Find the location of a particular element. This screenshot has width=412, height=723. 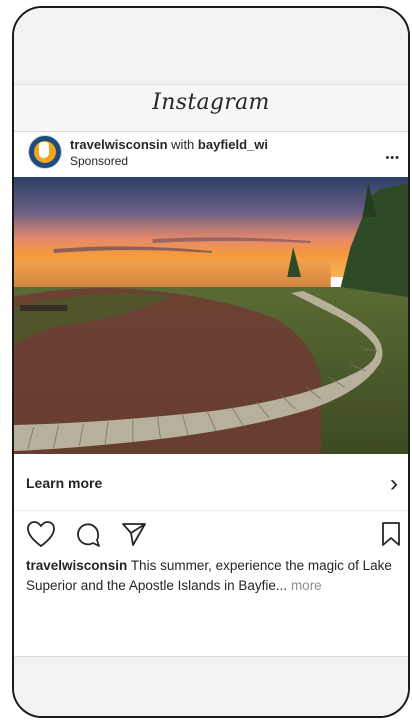

action-bar is located at coordinates (211, 537).